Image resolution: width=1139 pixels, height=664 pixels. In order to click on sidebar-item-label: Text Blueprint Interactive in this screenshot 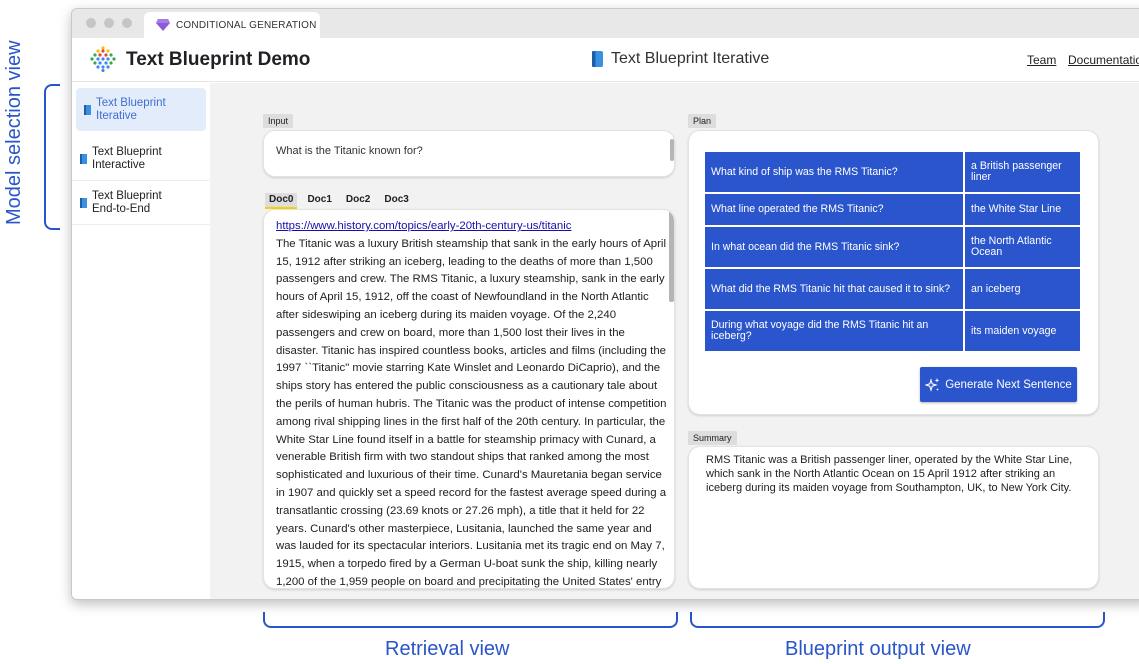, I will do `click(127, 158)`.